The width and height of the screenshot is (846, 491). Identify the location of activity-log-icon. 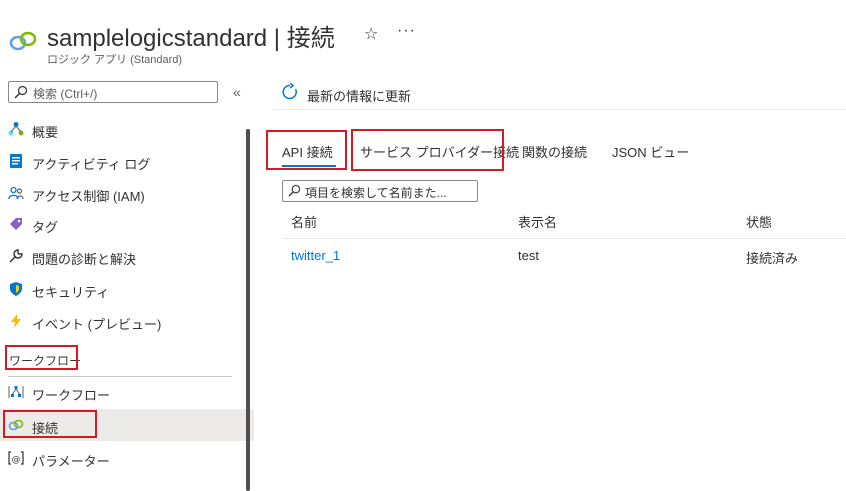
(16, 161).